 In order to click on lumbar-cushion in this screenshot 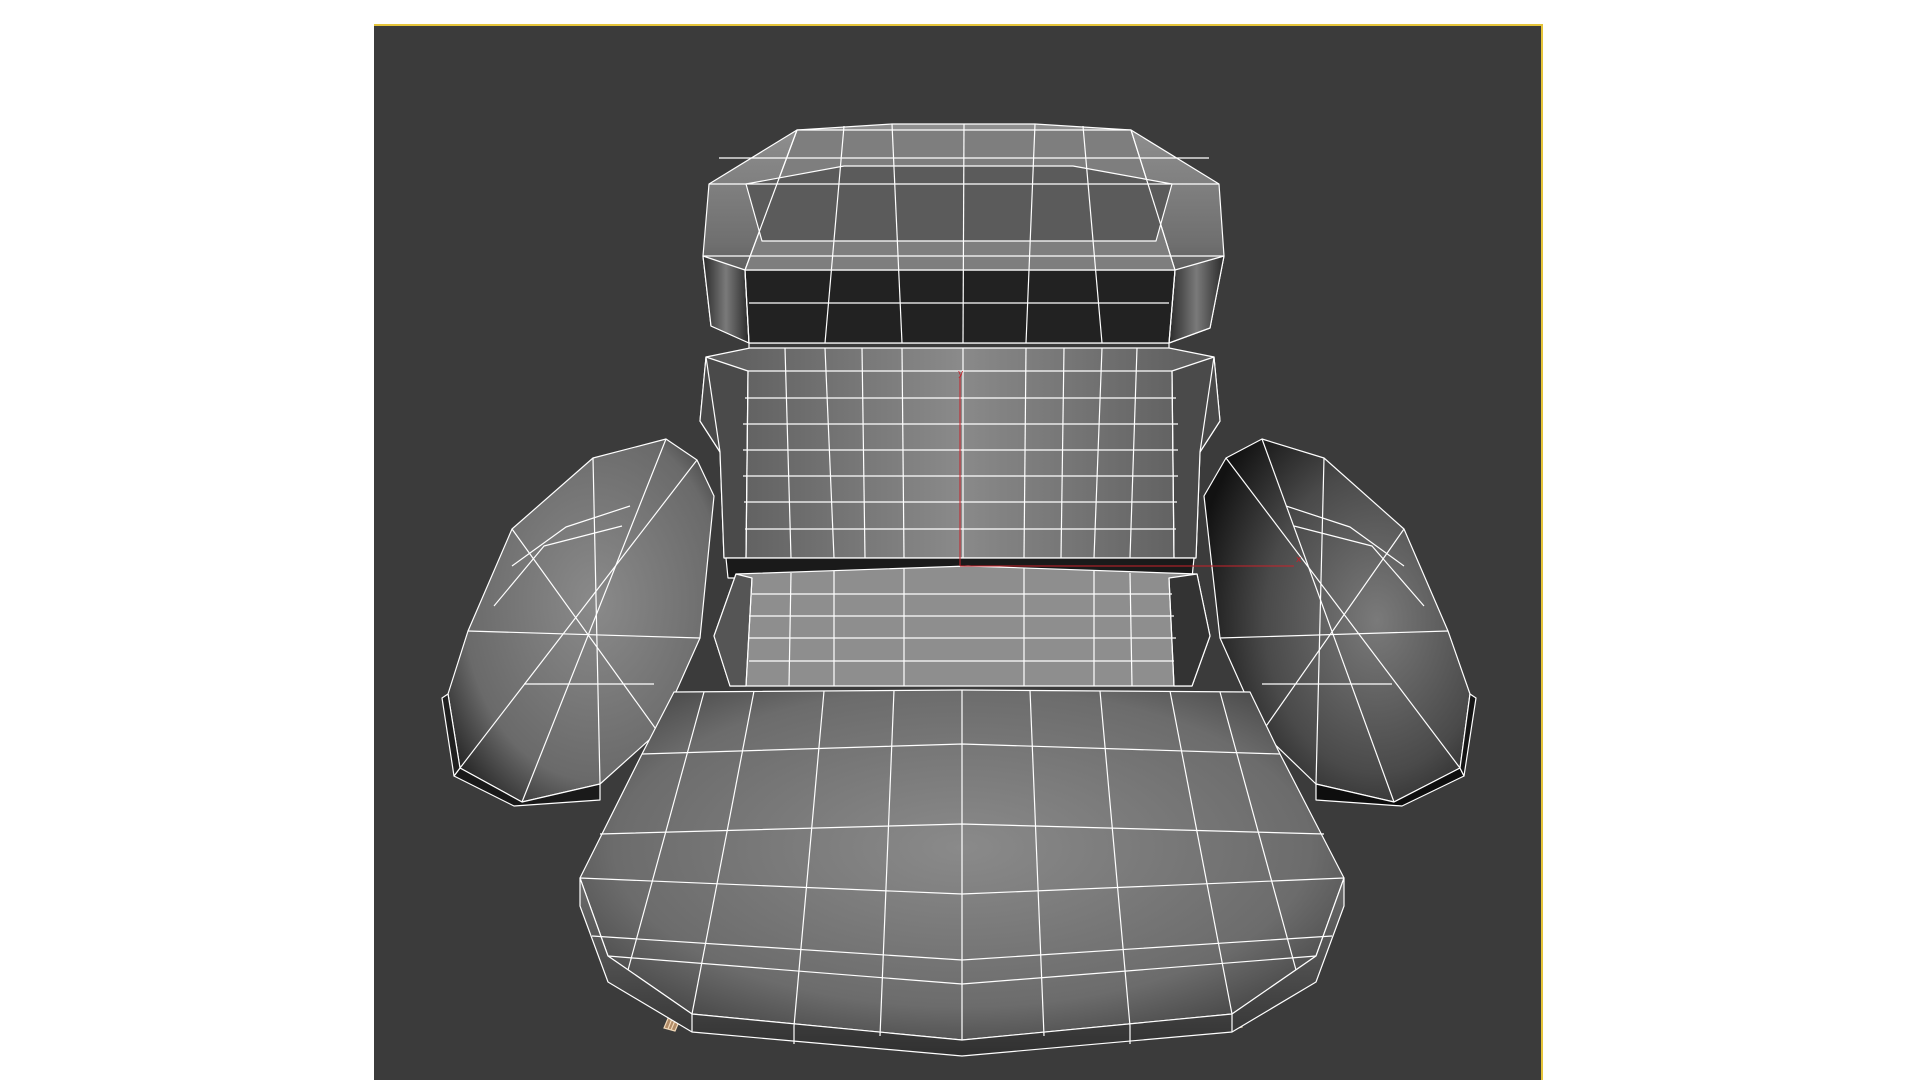, I will do `click(962, 626)`.